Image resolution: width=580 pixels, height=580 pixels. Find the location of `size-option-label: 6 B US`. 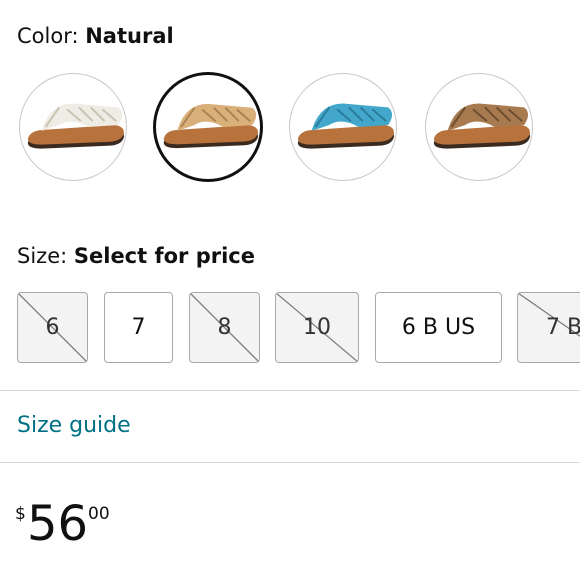

size-option-label: 6 B US is located at coordinates (438, 327).